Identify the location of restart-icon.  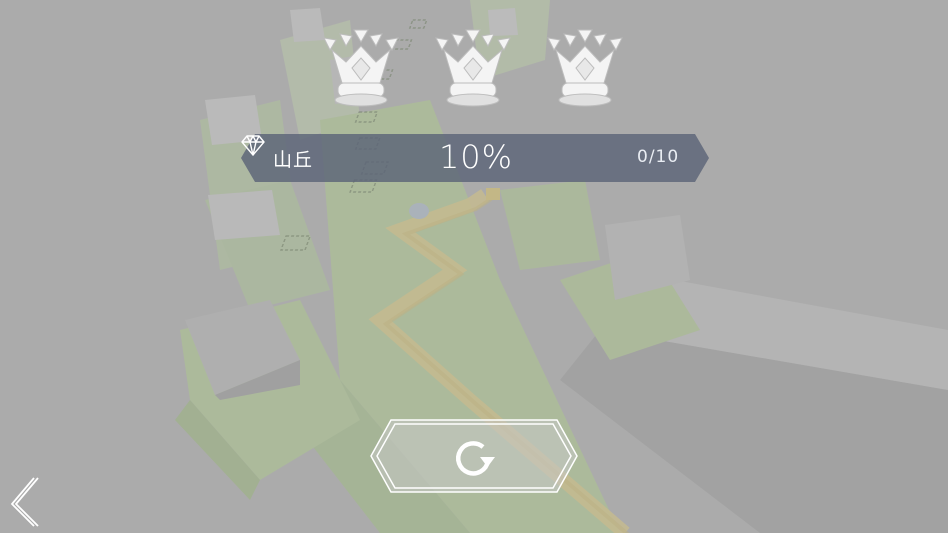
(475, 458).